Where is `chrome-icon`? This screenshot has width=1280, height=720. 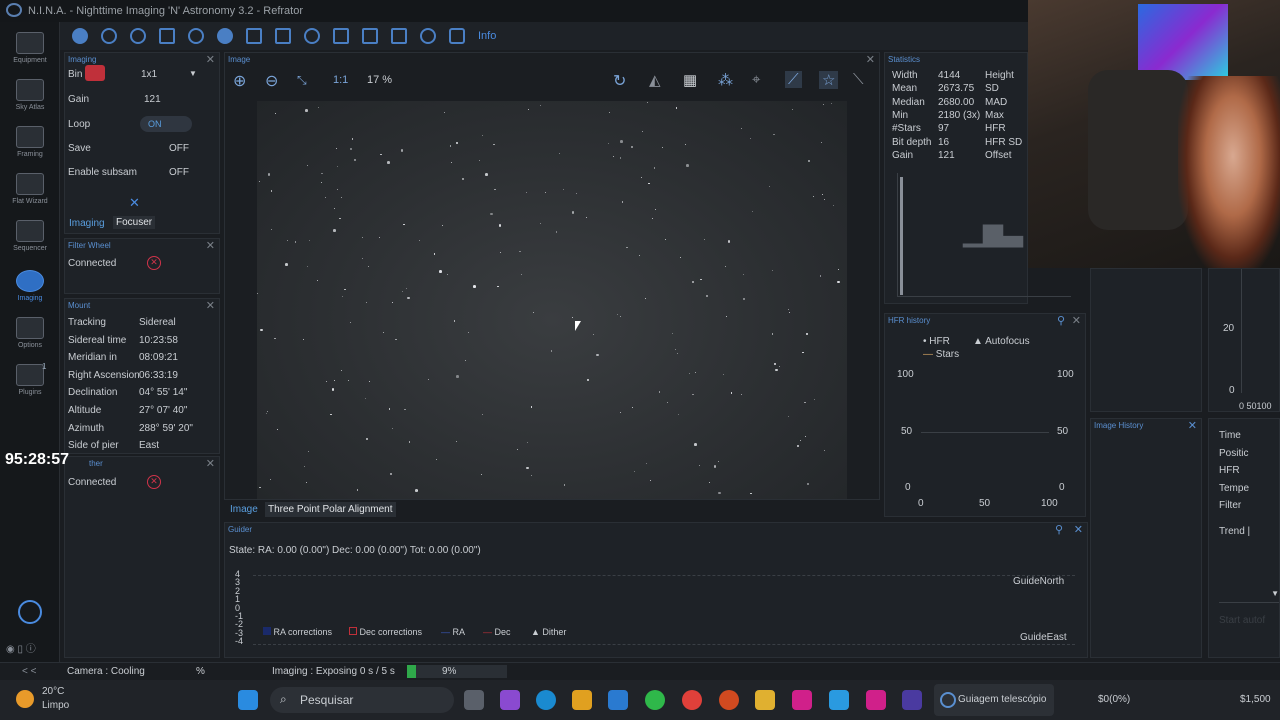 chrome-icon is located at coordinates (692, 700).